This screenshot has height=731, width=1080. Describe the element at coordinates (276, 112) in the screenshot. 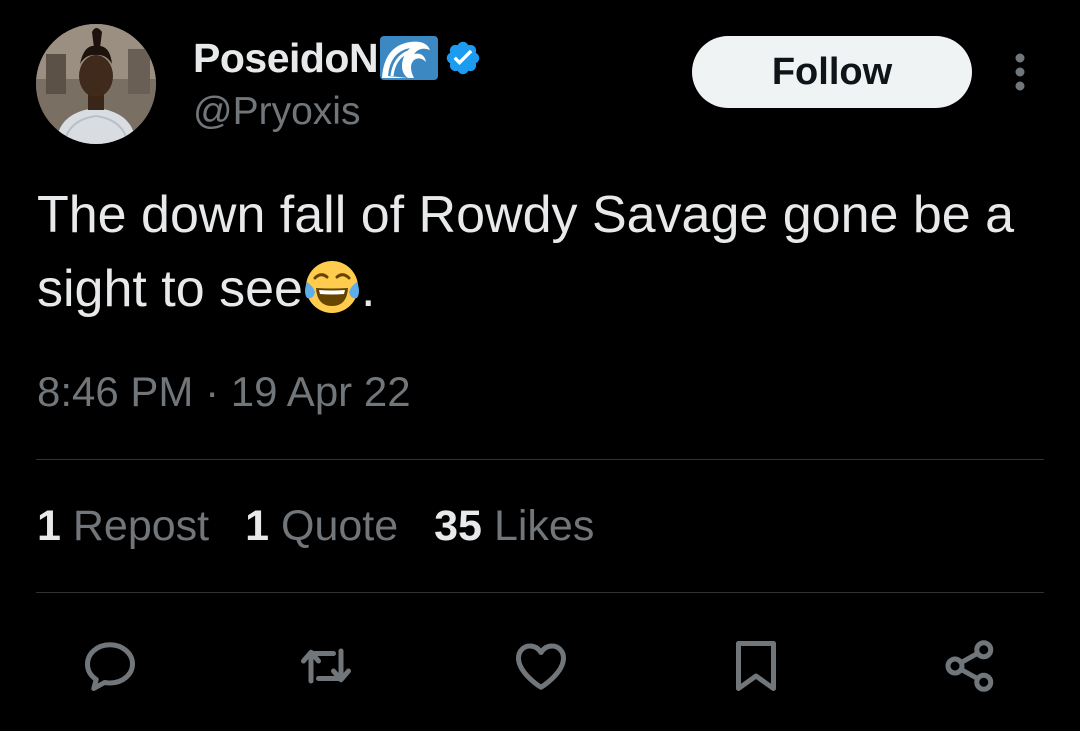

I see `author-handle: @Pryoxis` at that location.